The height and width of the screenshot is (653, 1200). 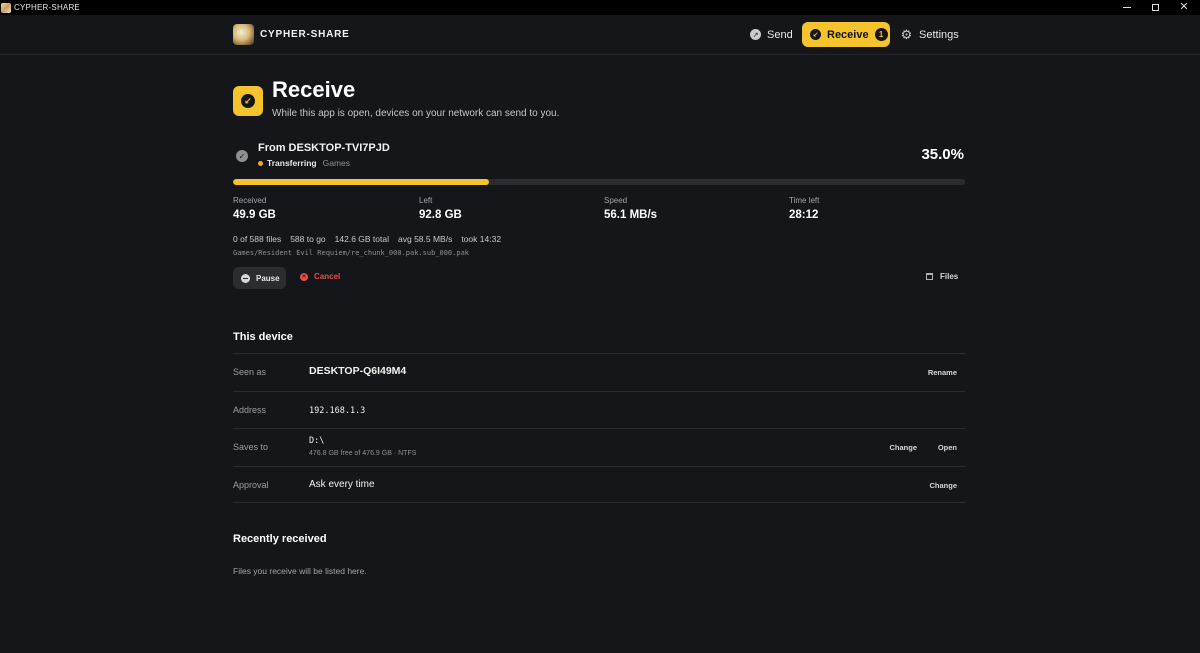 I want to click on restore-button, so click(x=1155, y=7).